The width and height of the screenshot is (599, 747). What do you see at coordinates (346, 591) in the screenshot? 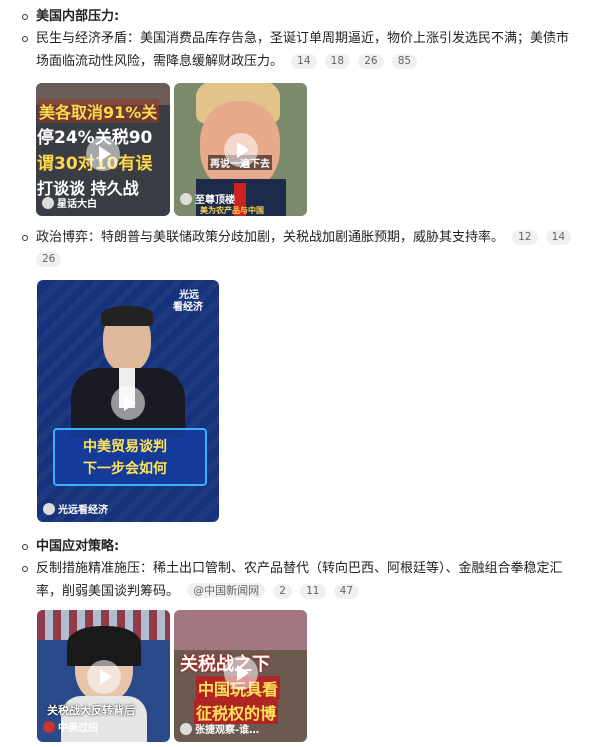
I see `citation-badge: 47` at bounding box center [346, 591].